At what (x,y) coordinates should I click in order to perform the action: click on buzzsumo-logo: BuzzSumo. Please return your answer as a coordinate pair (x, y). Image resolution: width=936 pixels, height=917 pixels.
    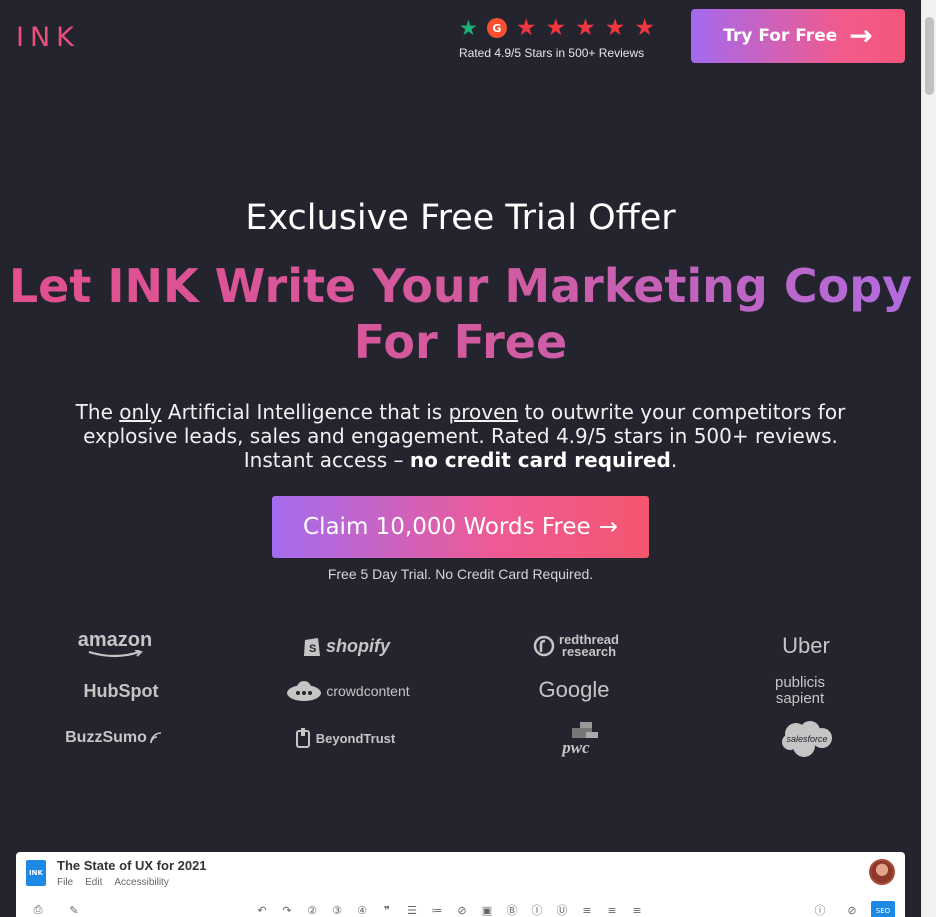
    Looking at the image, I should click on (114, 738).